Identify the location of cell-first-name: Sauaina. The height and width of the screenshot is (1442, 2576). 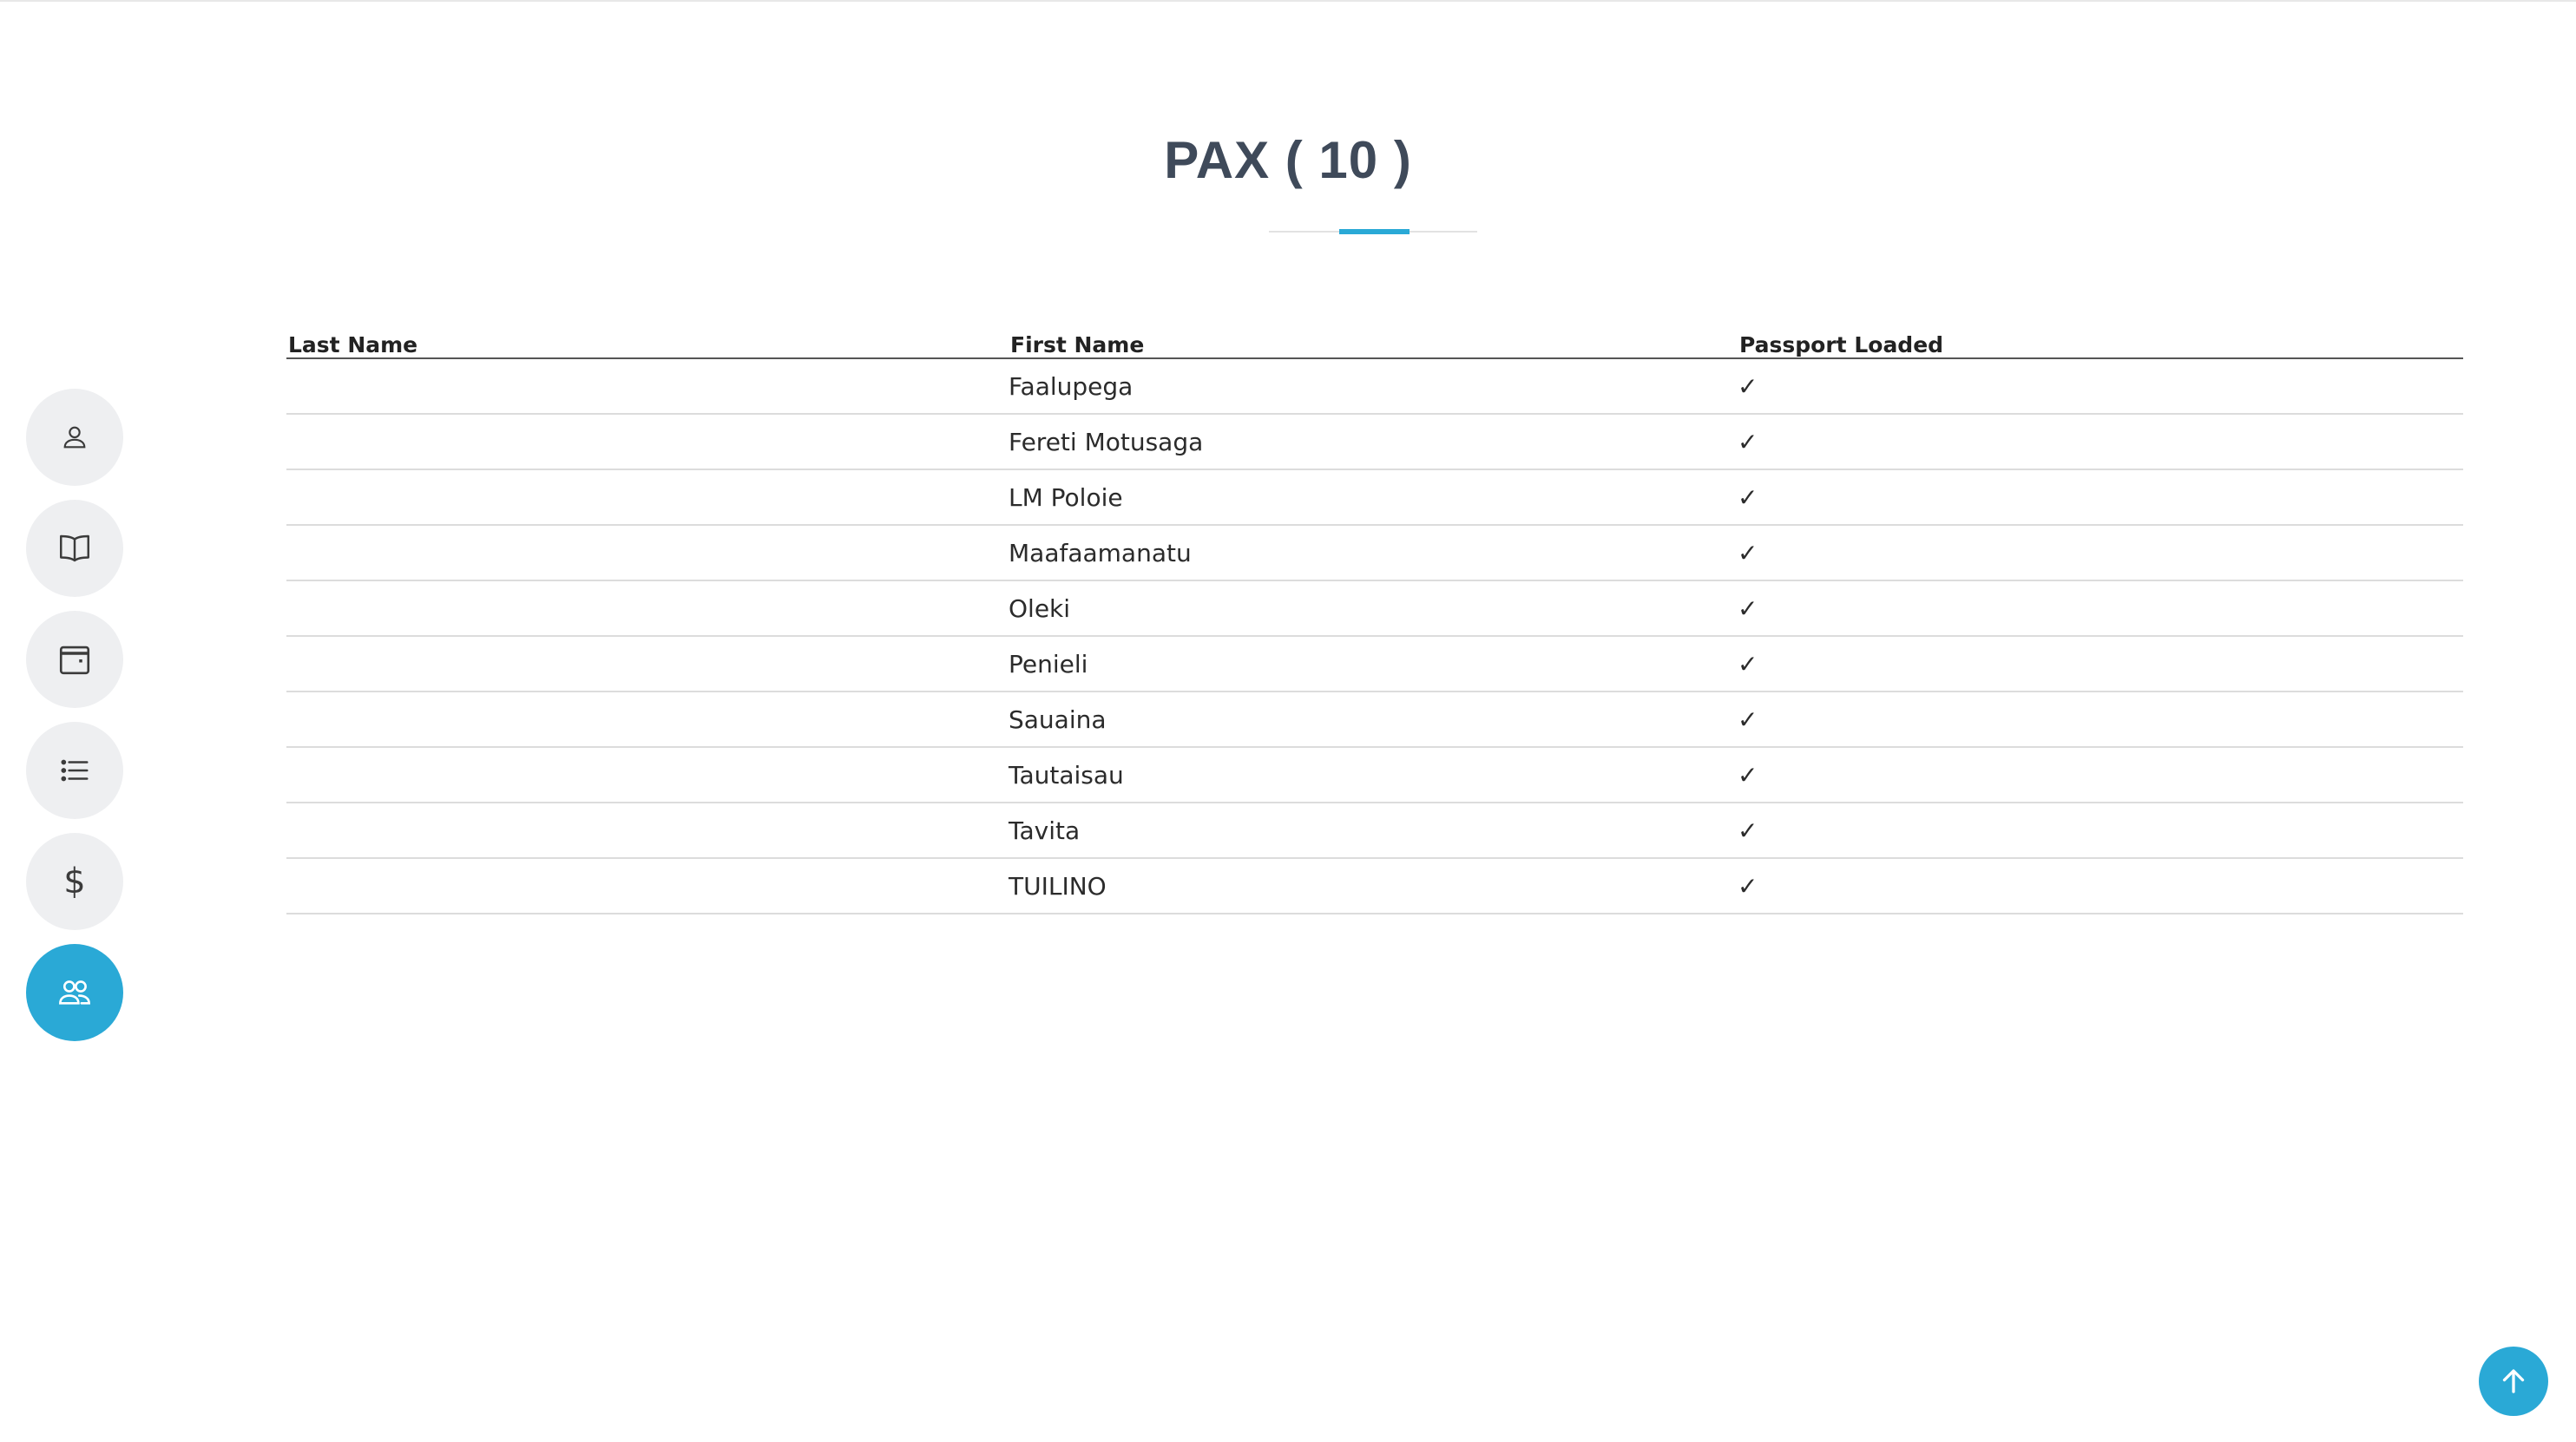
(1374, 720).